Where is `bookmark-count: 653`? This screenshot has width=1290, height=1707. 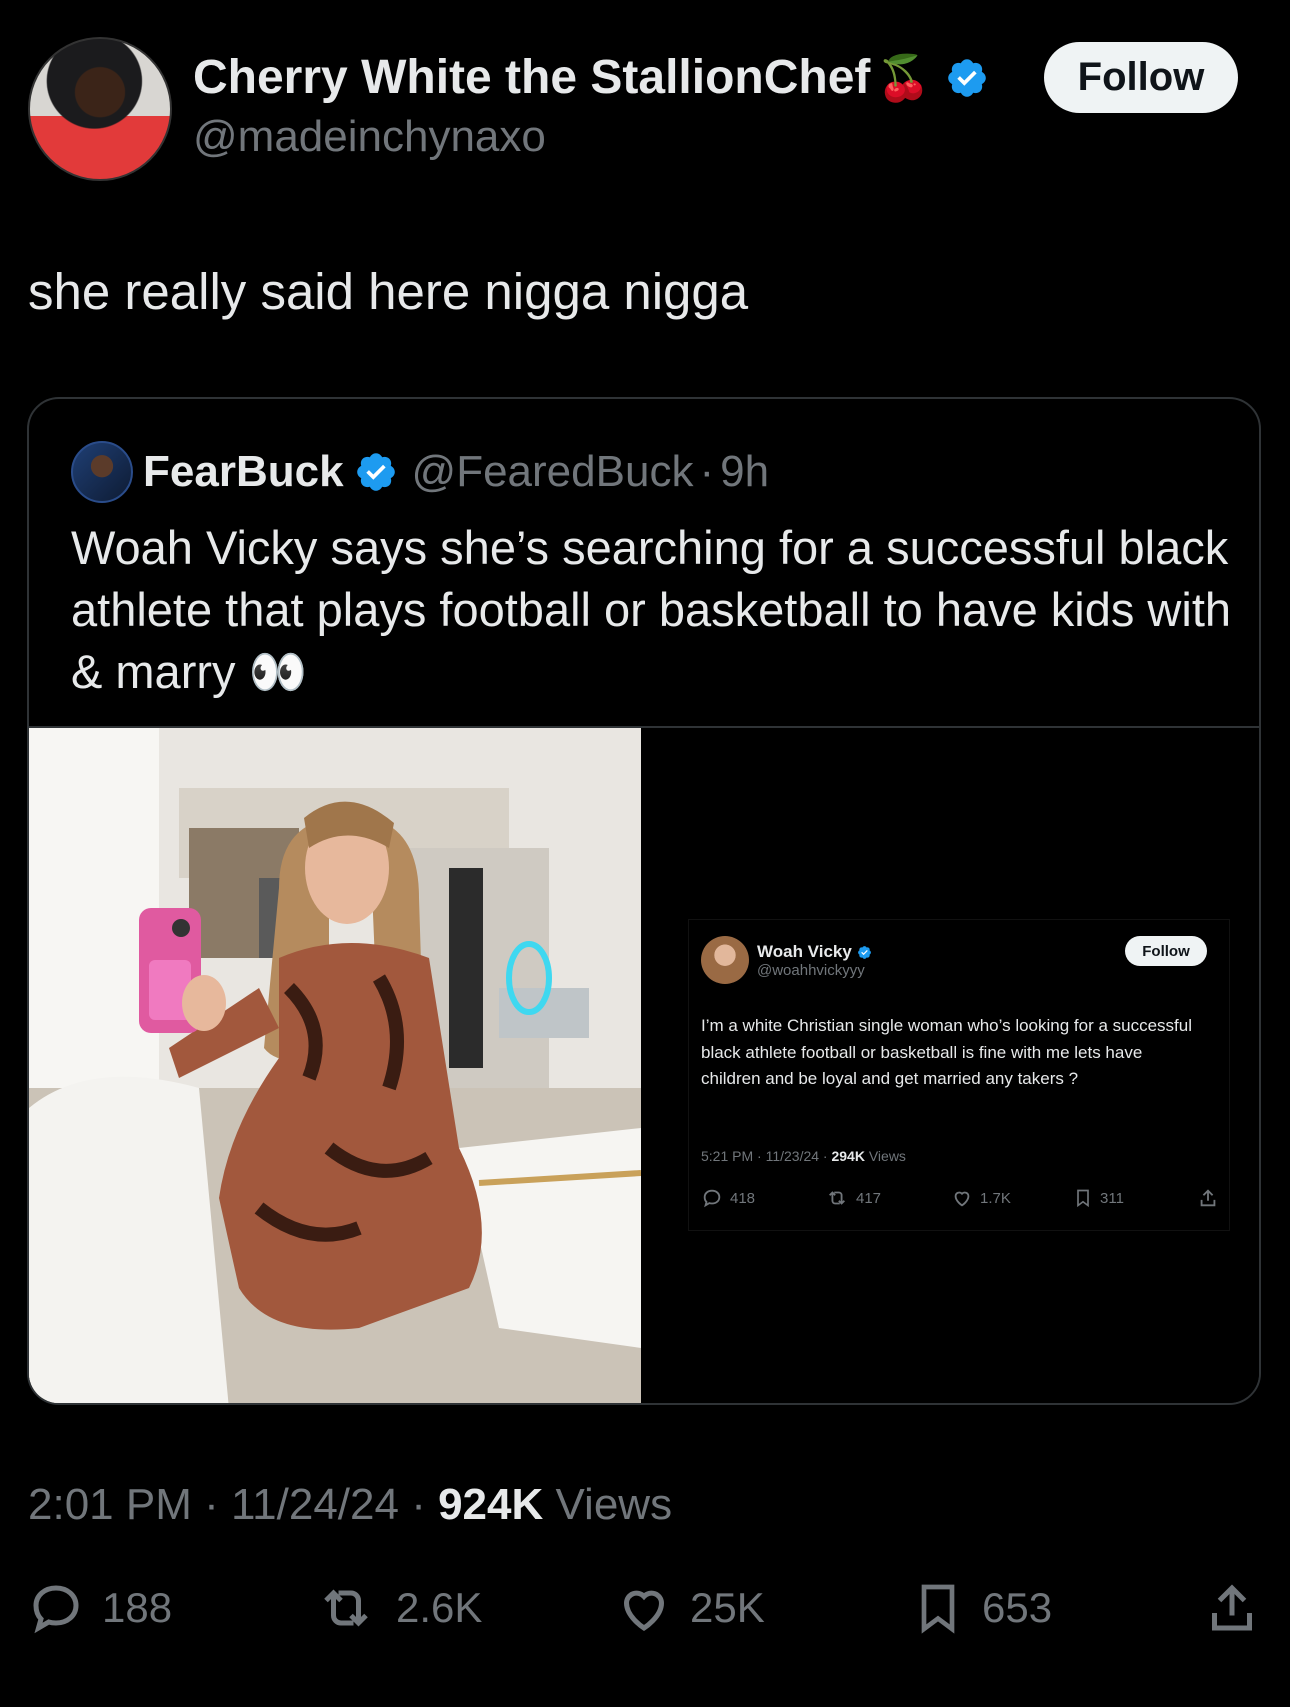 bookmark-count: 653 is located at coordinates (1017, 1607).